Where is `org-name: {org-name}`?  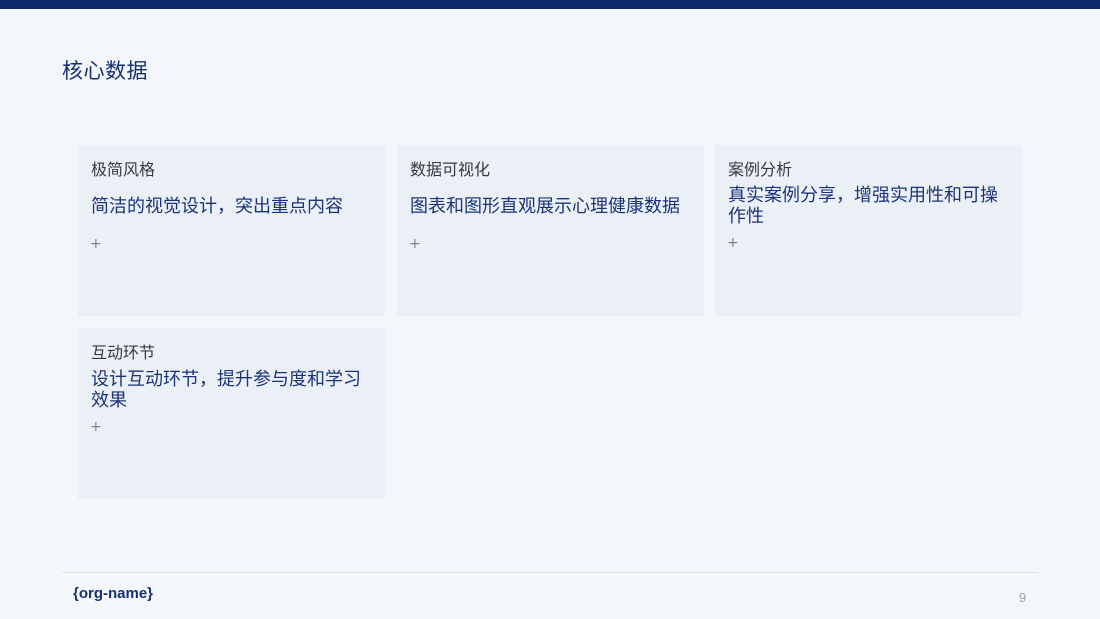 org-name: {org-name} is located at coordinates (113, 593).